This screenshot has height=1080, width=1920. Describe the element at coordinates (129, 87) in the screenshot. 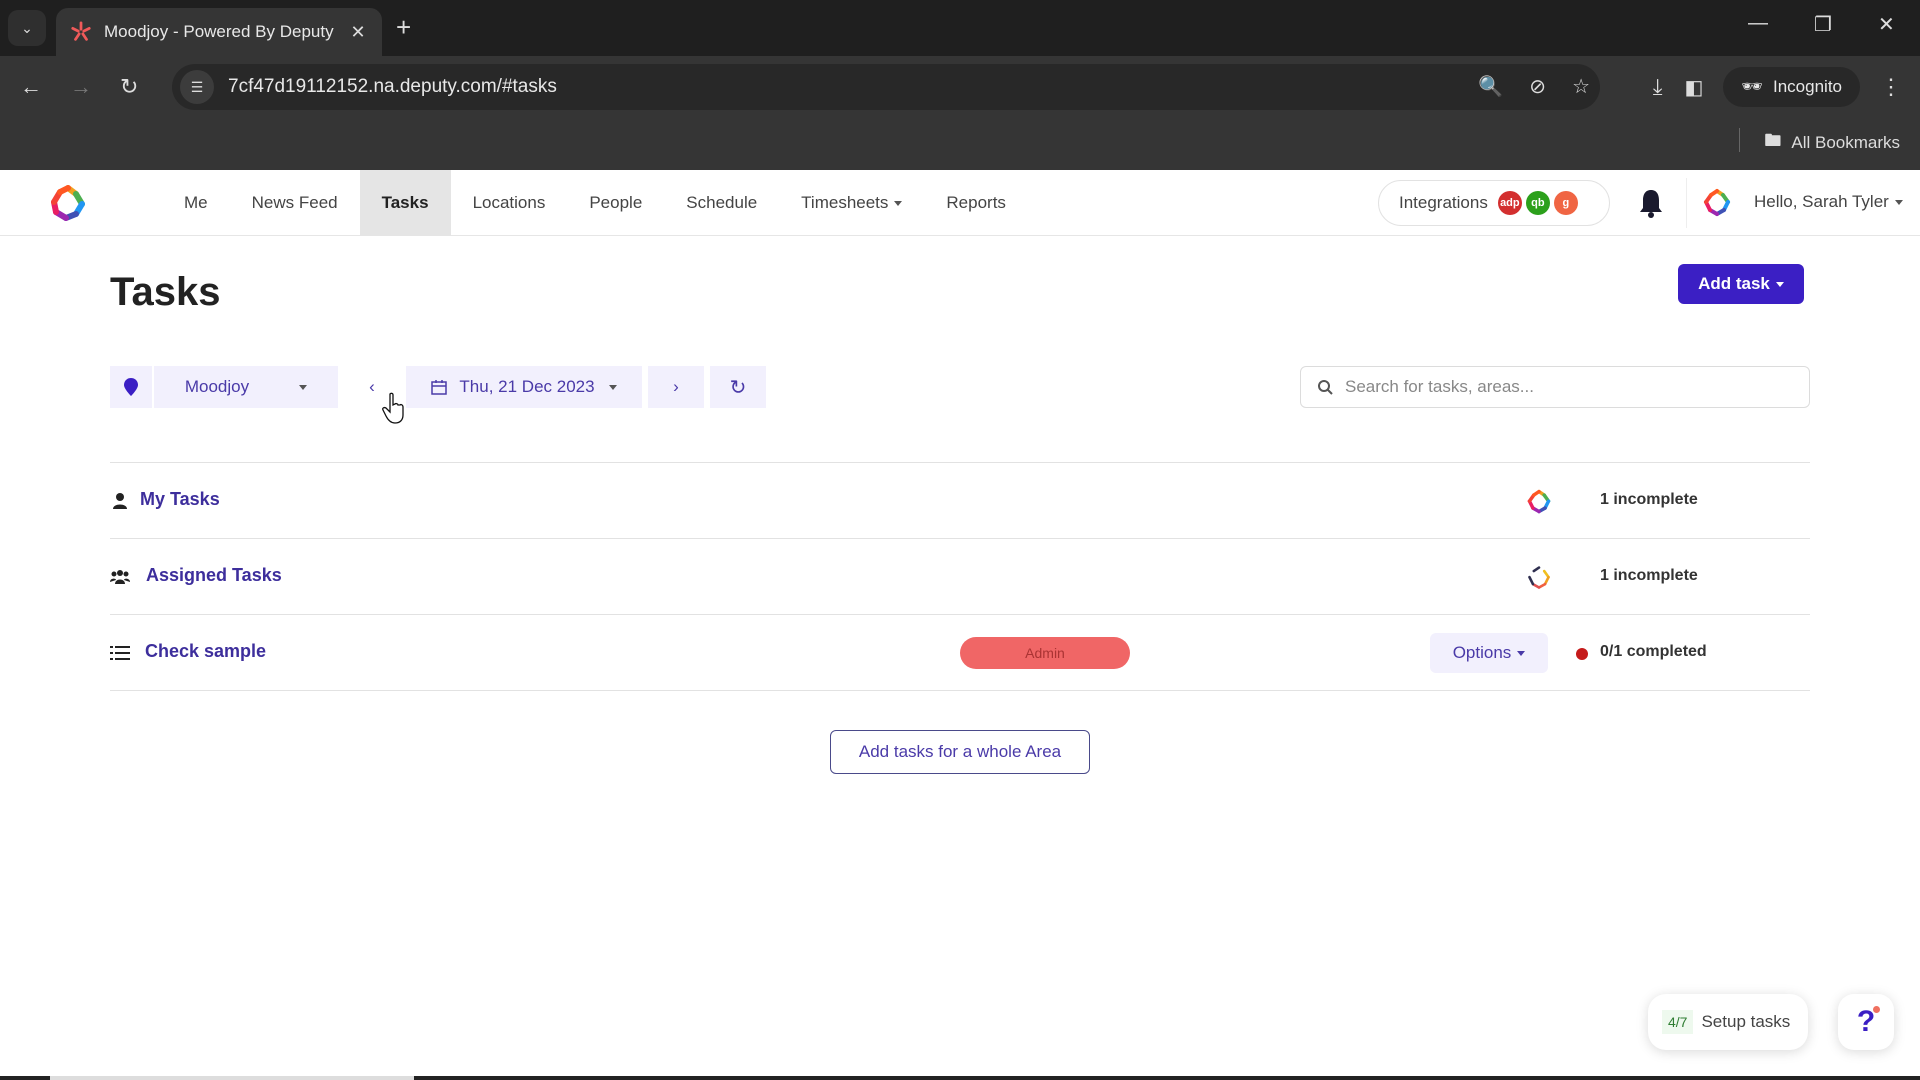

I see `reload-icon: ↻` at that location.